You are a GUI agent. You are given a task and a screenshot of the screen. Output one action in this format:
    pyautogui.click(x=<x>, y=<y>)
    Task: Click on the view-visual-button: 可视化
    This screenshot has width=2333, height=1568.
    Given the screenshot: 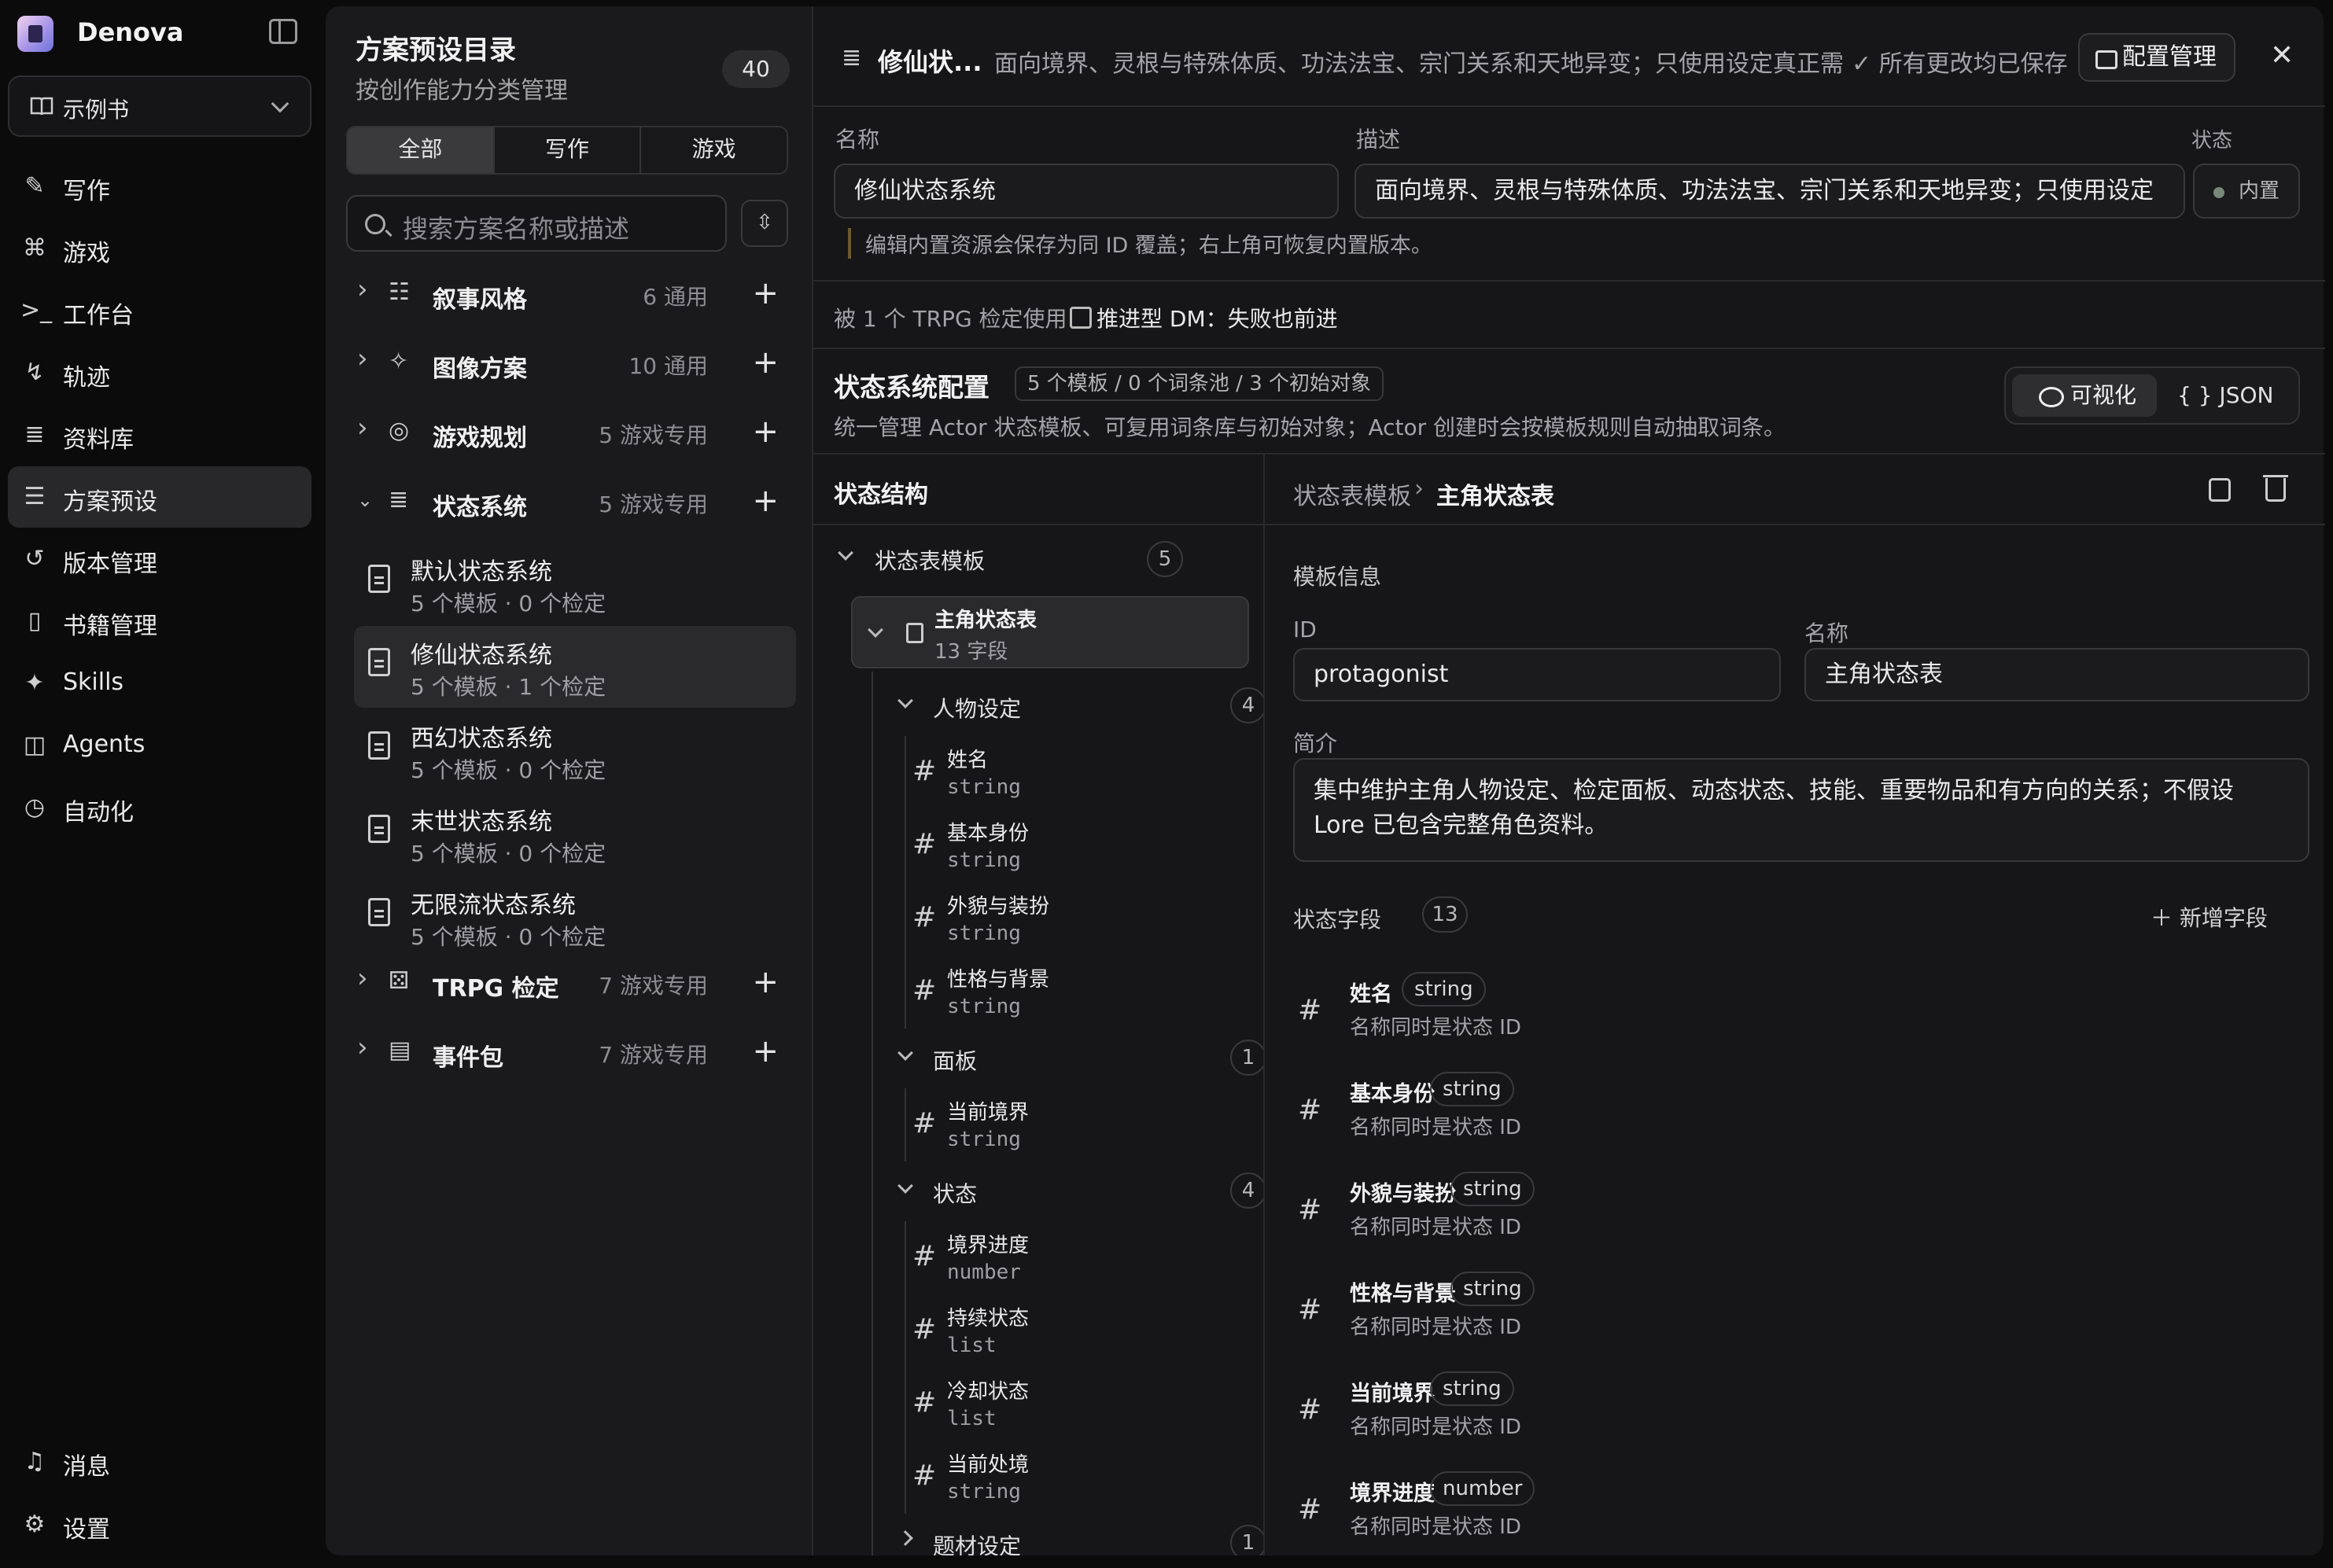 What is the action you would take?
    pyautogui.click(x=2084, y=395)
    